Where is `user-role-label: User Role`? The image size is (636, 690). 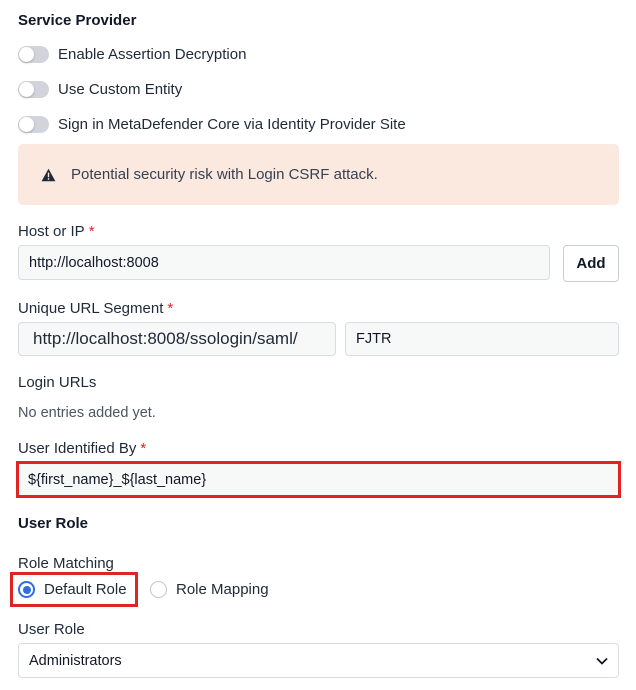
user-role-label: User Role is located at coordinates (51, 629).